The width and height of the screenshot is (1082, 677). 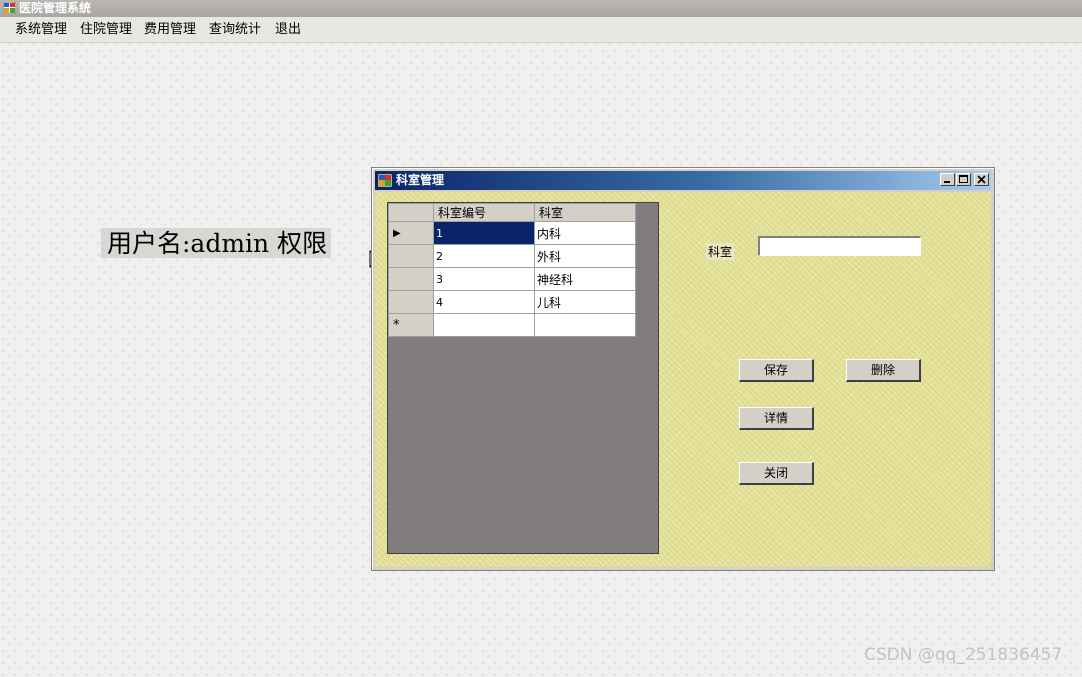 I want to click on grid-header-dept-id: 科室编号, so click(x=484, y=212).